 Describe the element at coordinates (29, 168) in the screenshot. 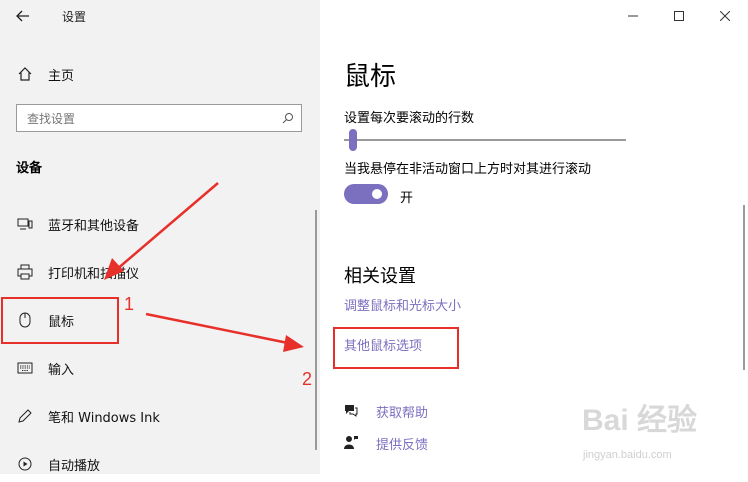

I see `section-title: 设备` at that location.